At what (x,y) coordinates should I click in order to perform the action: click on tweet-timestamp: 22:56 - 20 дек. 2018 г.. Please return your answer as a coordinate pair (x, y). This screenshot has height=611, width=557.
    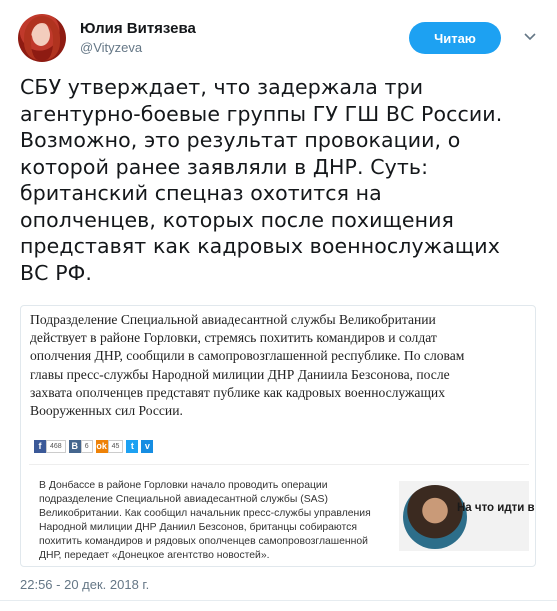
    Looking at the image, I should click on (84, 584).